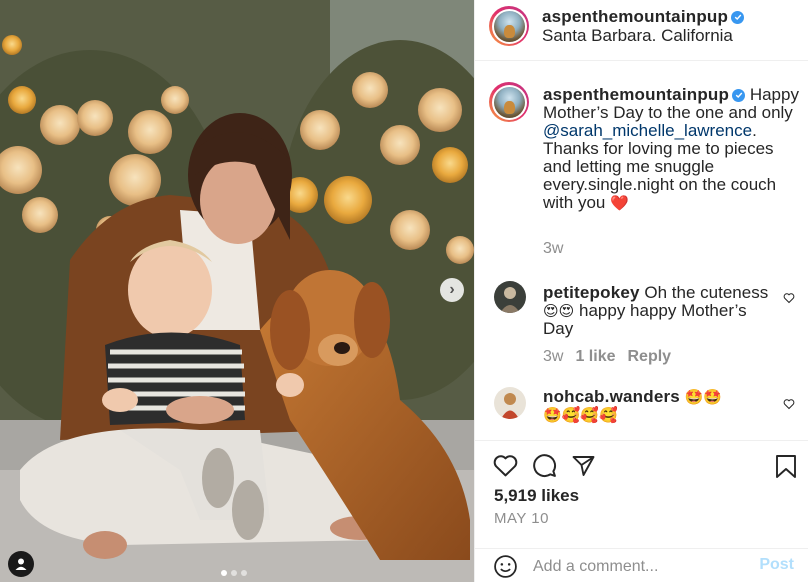 The width and height of the screenshot is (808, 582). I want to click on emoji-smiley-icon, so click(505, 568).